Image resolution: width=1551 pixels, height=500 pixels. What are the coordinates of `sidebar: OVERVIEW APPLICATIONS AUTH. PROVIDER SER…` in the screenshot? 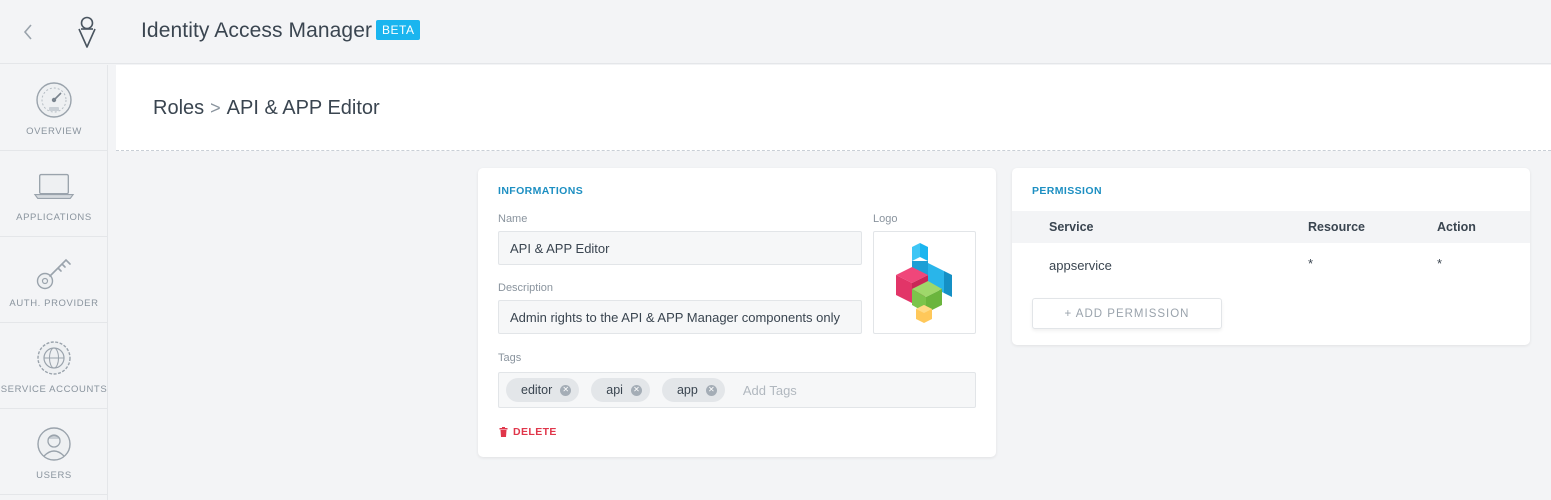 It's located at (54, 282).